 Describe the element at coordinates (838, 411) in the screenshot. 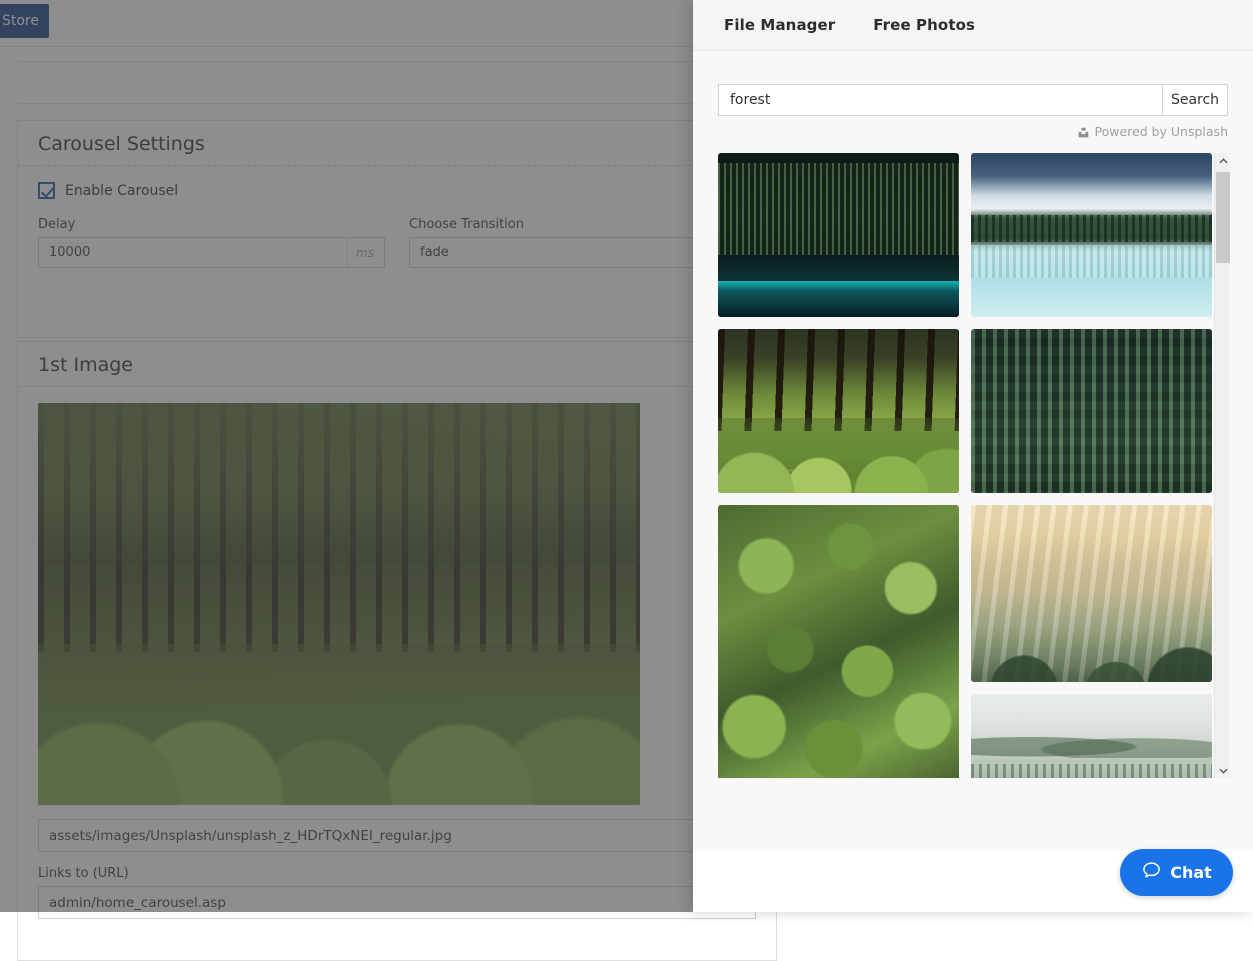

I see `photo-tile: Maksim Shutov` at that location.